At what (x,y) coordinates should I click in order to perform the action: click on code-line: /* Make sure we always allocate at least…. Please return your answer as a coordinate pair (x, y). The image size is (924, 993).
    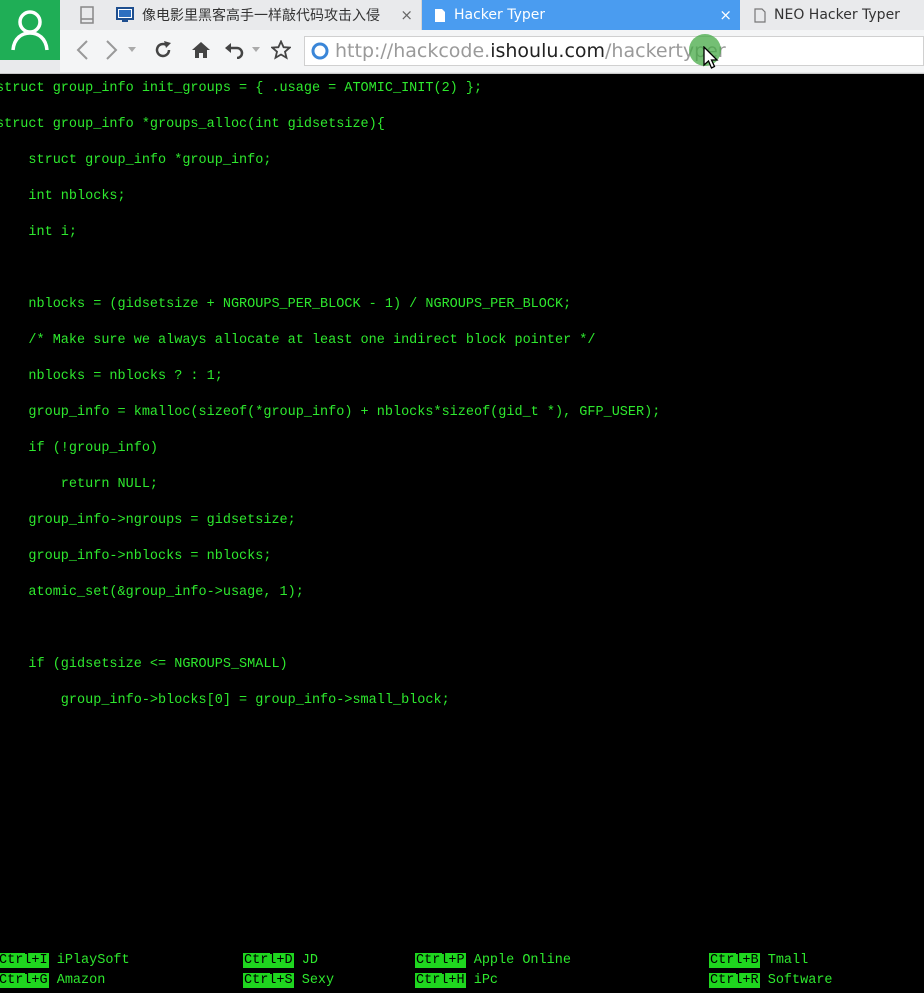
    Looking at the image, I should click on (298, 340).